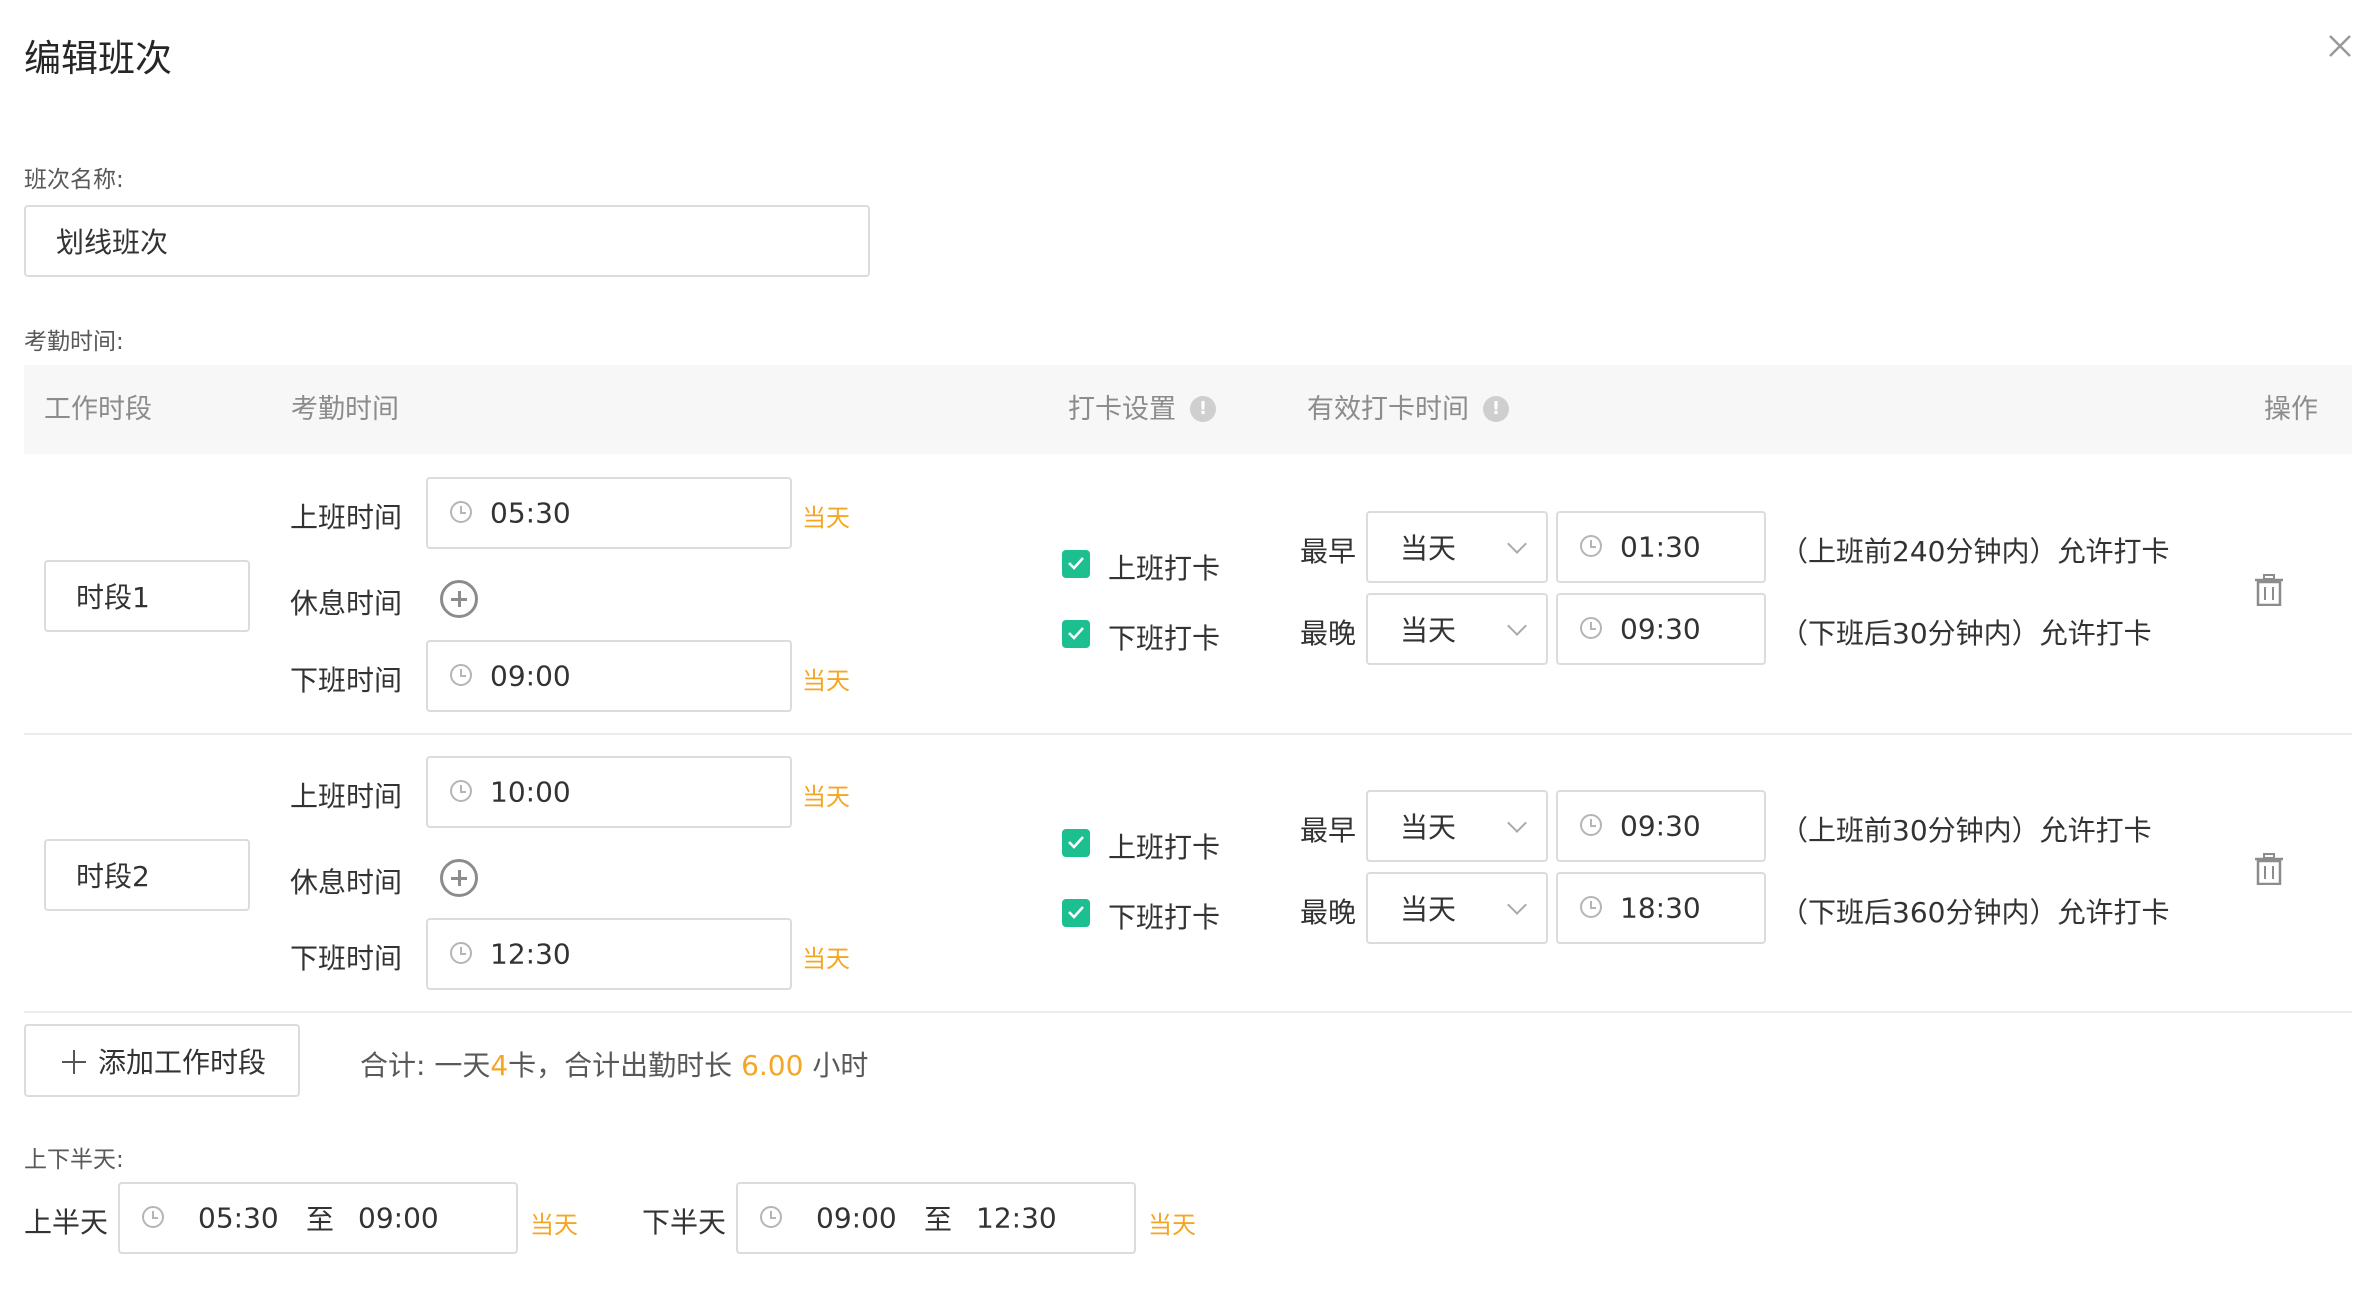  Describe the element at coordinates (530, 954) in the screenshot. I see `off-time-value: 12:30` at that location.